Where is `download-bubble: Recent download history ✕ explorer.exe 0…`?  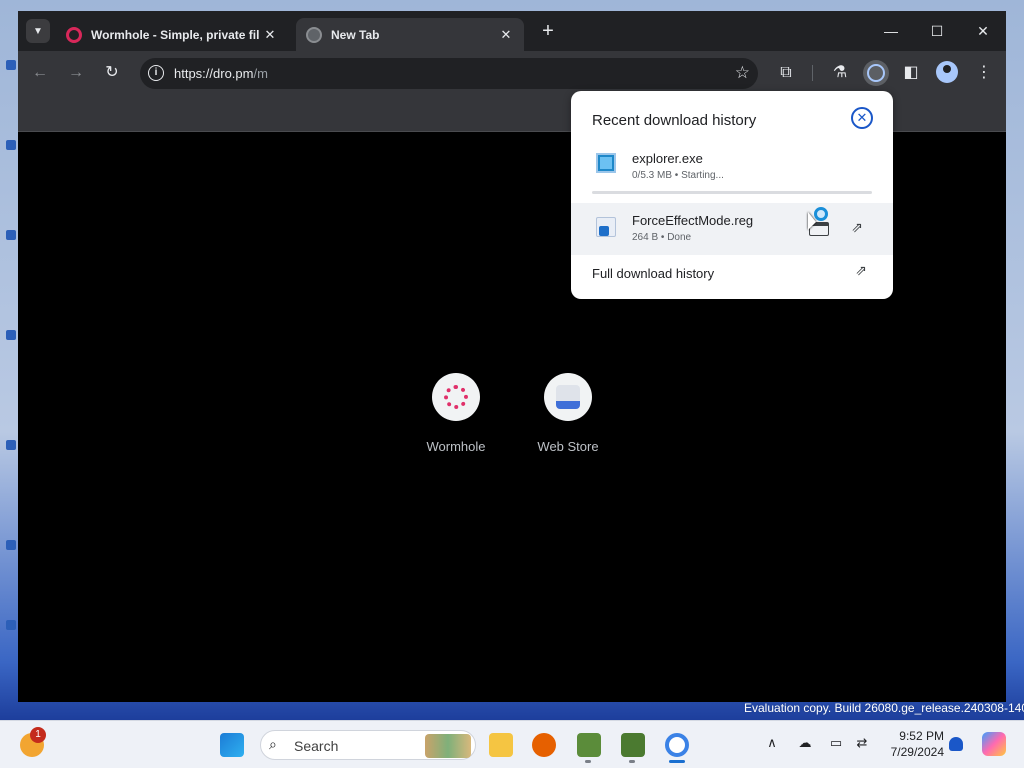
download-bubble: Recent download history ✕ explorer.exe 0… is located at coordinates (732, 195).